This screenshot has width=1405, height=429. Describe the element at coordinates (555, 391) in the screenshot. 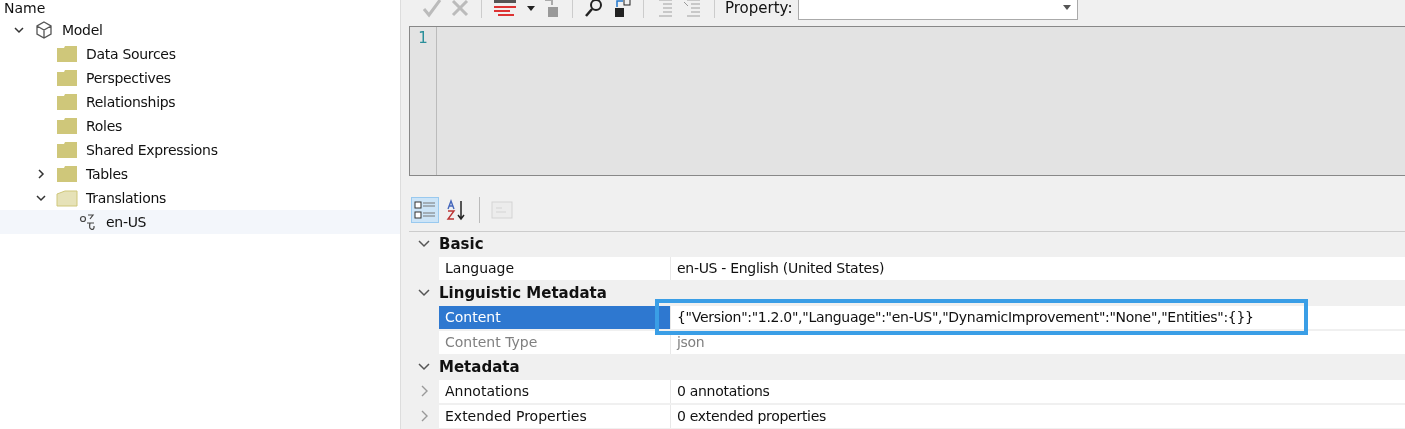

I see `property-name: Annotations` at that location.